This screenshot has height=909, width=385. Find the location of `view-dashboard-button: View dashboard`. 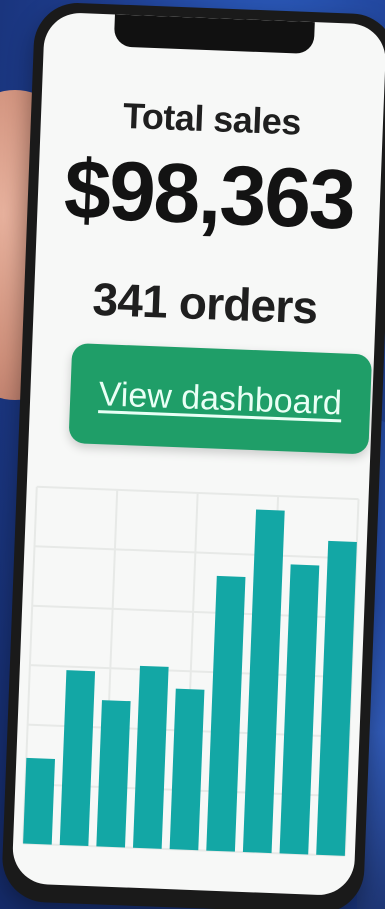

view-dashboard-button: View dashboard is located at coordinates (220, 399).